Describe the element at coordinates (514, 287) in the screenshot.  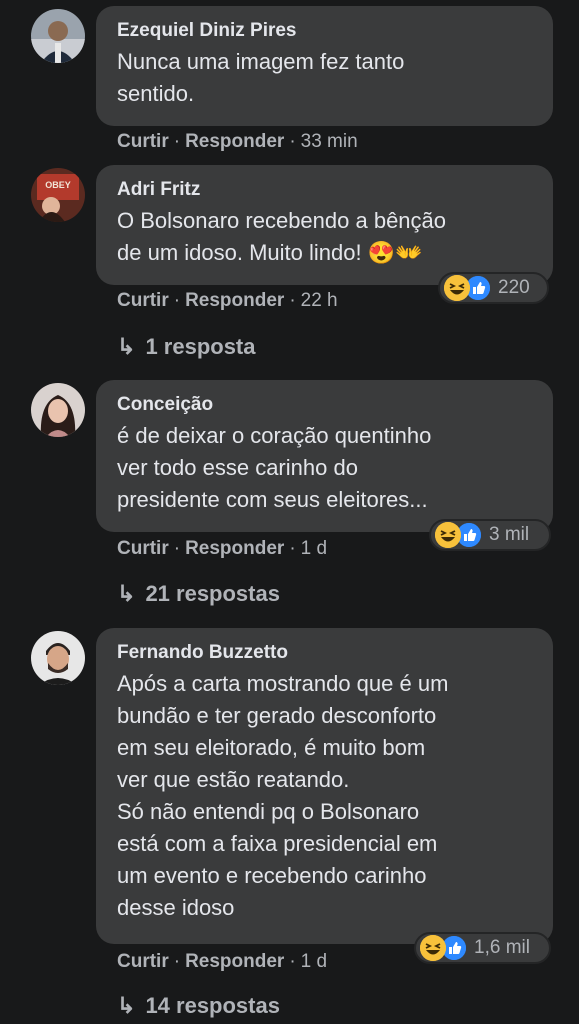
I see `reaction-count: 220` at that location.